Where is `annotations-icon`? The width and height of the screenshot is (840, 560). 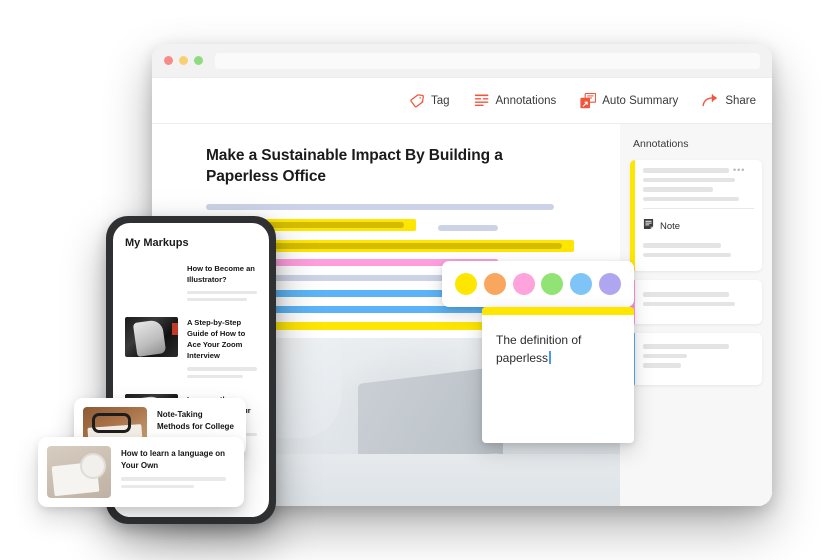
annotations-icon is located at coordinates (482, 100).